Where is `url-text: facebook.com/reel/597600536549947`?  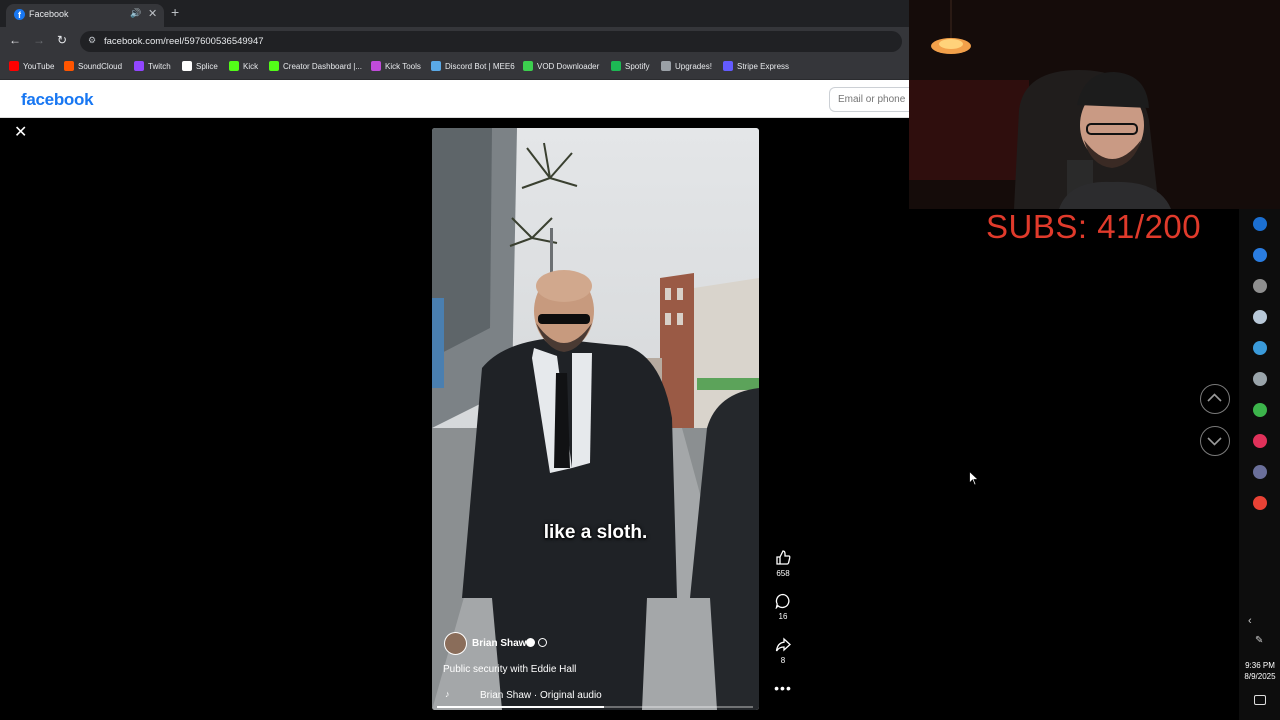
url-text: facebook.com/reel/597600536549947 is located at coordinates (184, 41).